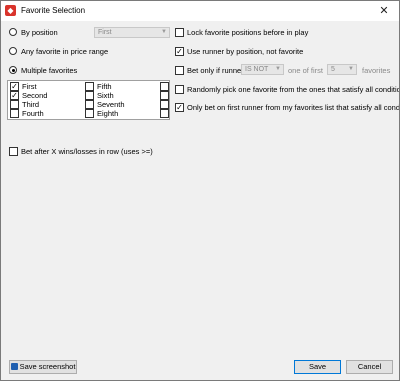 This screenshot has width=400, height=381. I want to click on favorite-label-second: Second, so click(34, 95).